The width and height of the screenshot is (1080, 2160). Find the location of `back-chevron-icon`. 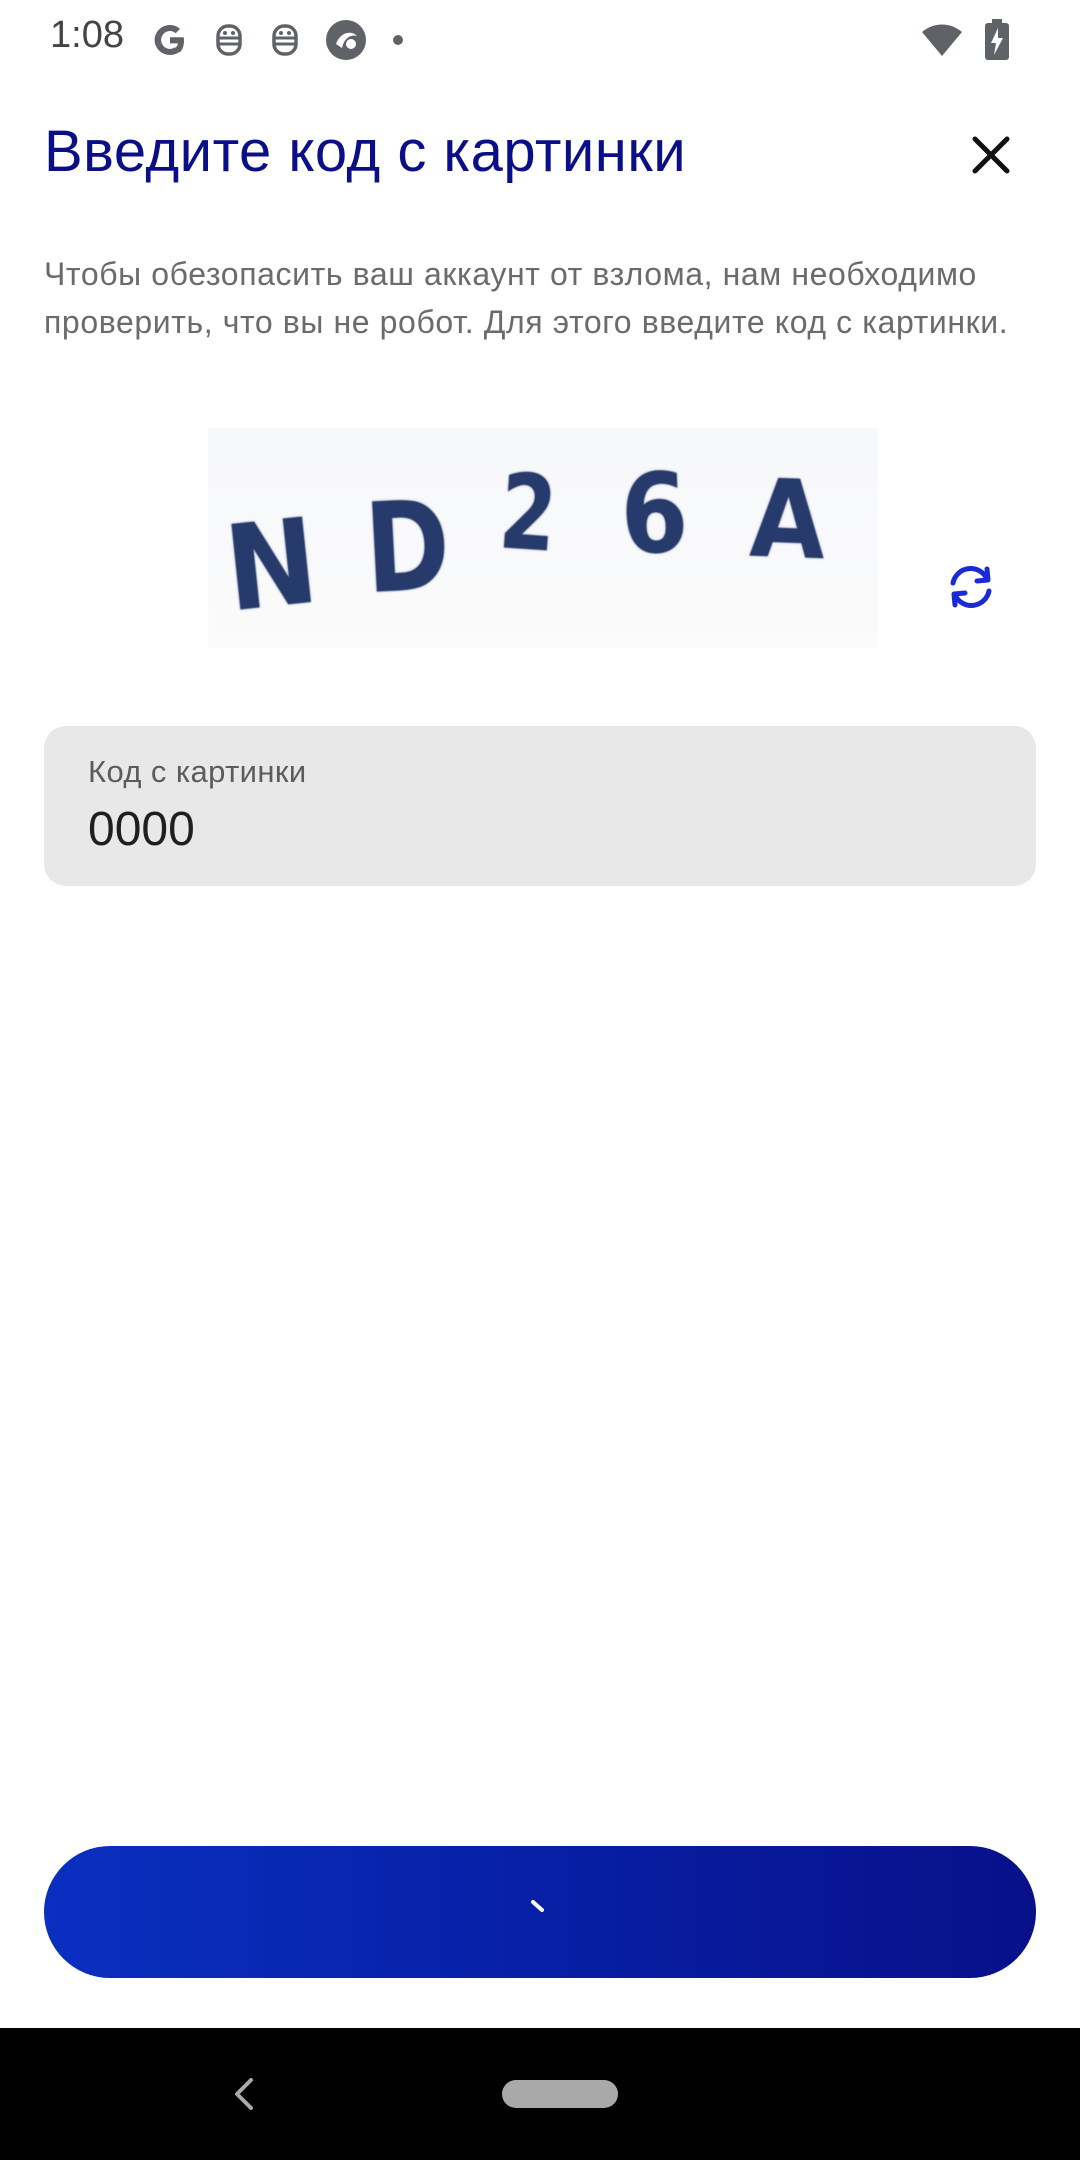

back-chevron-icon is located at coordinates (244, 2094).